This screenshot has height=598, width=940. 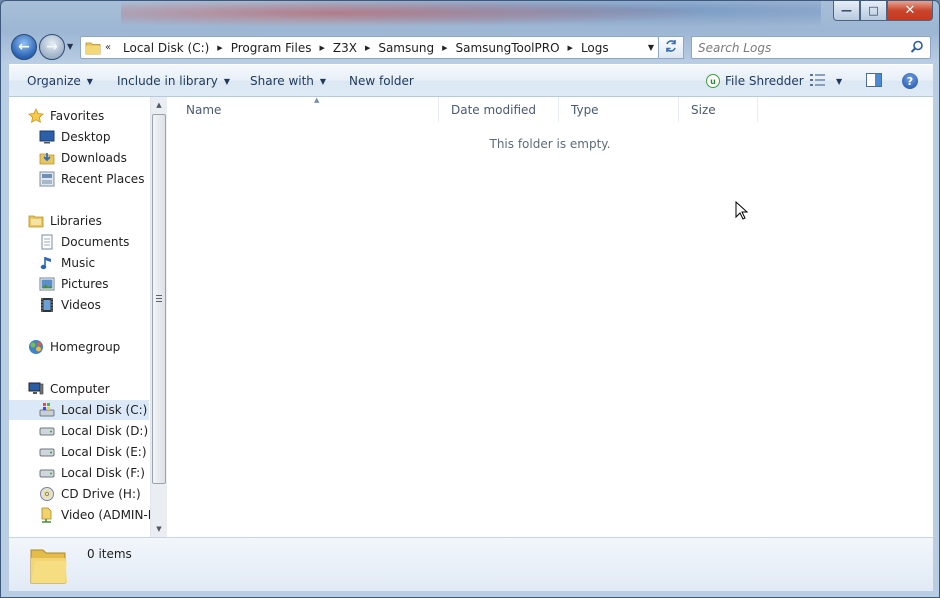 What do you see at coordinates (104, 452) in the screenshot?
I see `nav-local-disk-e-label: Local Disk (E:)` at bounding box center [104, 452].